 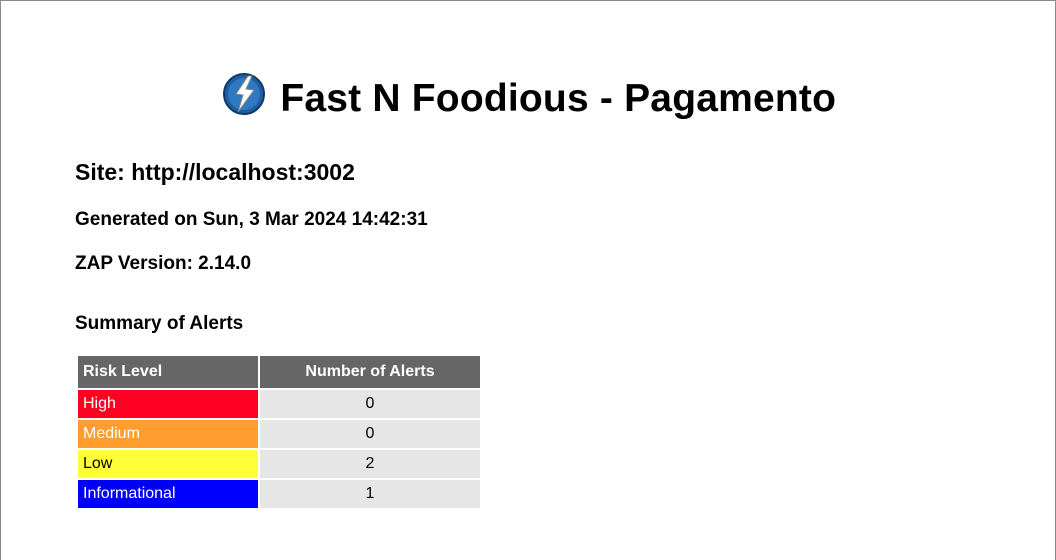 What do you see at coordinates (558, 98) in the screenshot?
I see `page-title: Fast N Foodious - Pagamento` at bounding box center [558, 98].